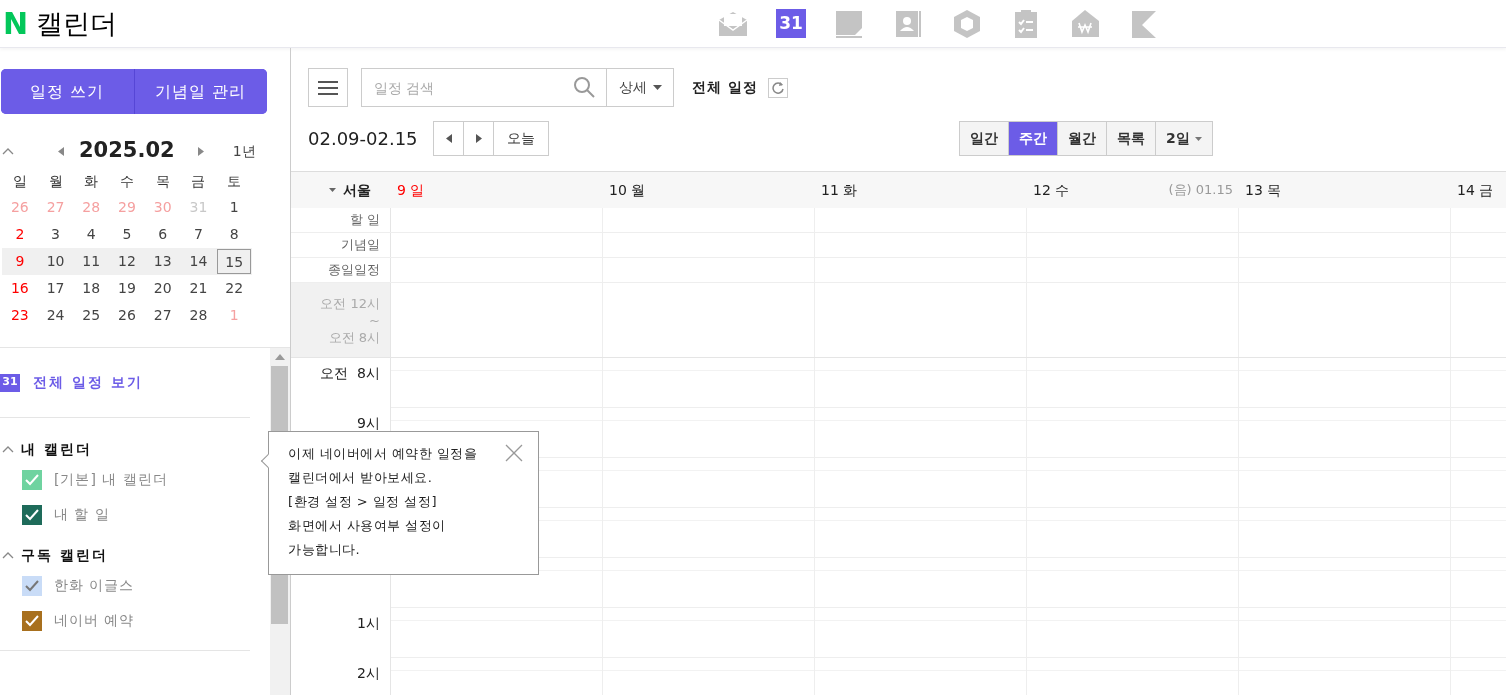 The width and height of the screenshot is (1506, 695). Describe the element at coordinates (88, 382) in the screenshot. I see `all-events-link: 전체 일정 보기` at that location.